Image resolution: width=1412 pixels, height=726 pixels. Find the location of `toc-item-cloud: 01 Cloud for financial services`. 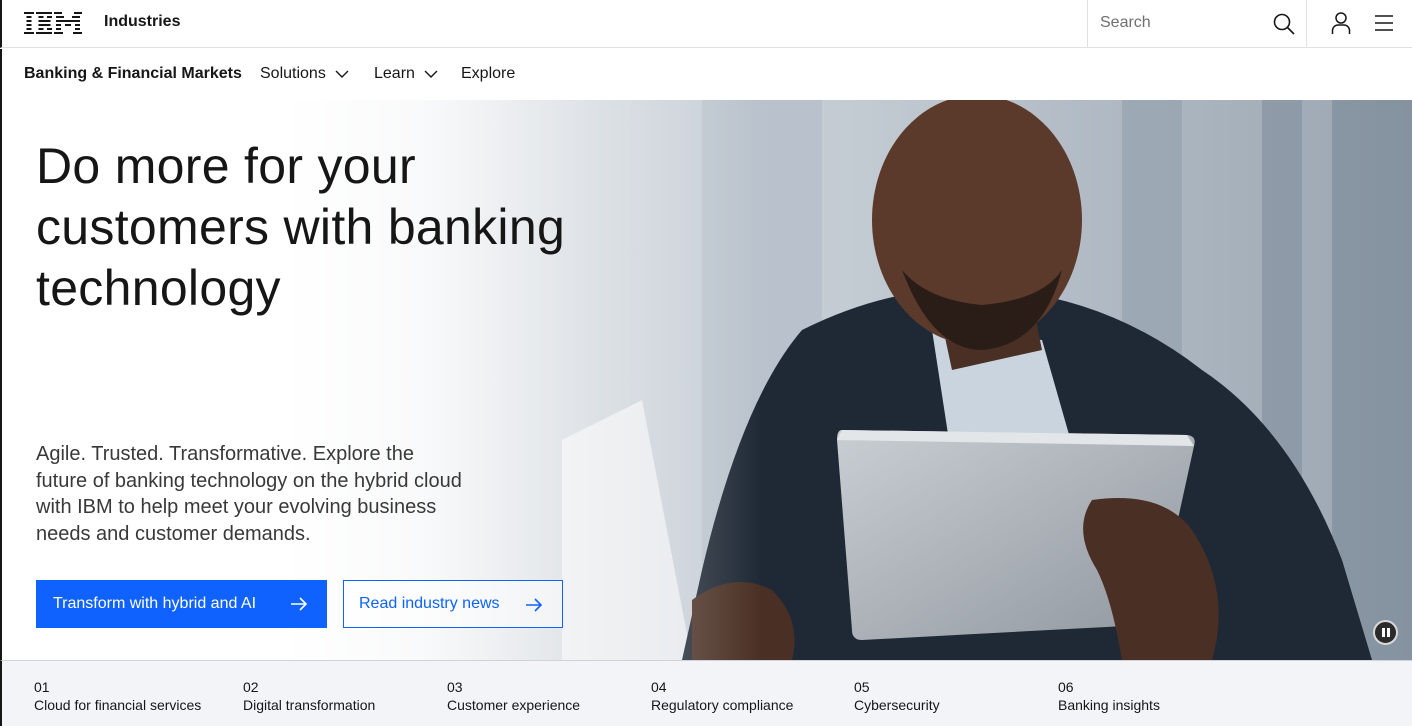

toc-item-cloud: 01 Cloud for financial services is located at coordinates (117, 696).